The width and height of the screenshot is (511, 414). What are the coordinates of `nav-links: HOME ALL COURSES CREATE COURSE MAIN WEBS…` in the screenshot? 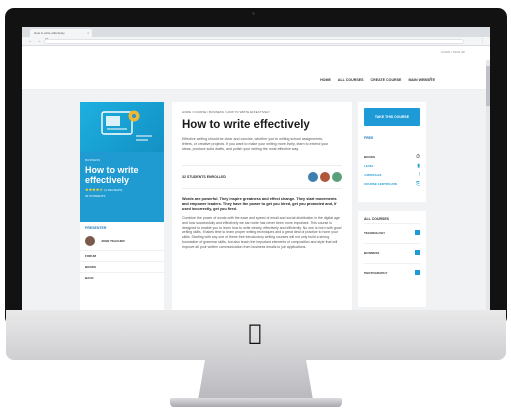 It's located at (377, 80).